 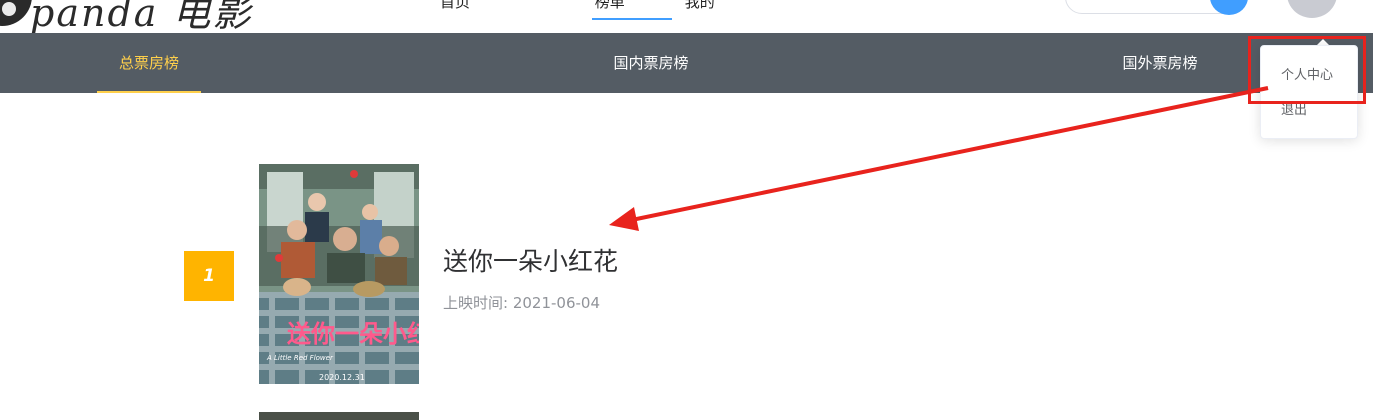 What do you see at coordinates (209, 276) in the screenshot?
I see `rank-badge: 1` at bounding box center [209, 276].